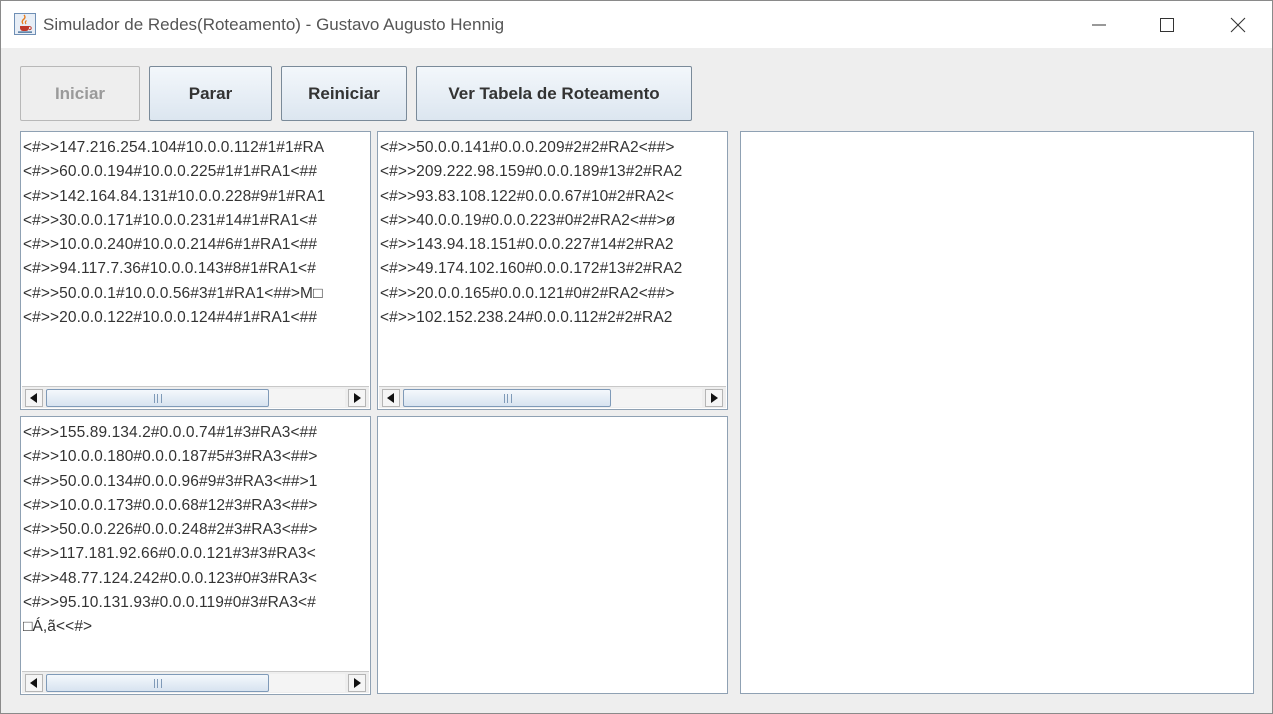 The width and height of the screenshot is (1273, 714). I want to click on log-line: <#>>102.152.238.24#0.0.0.112#2#2#RA2, so click(526, 318).